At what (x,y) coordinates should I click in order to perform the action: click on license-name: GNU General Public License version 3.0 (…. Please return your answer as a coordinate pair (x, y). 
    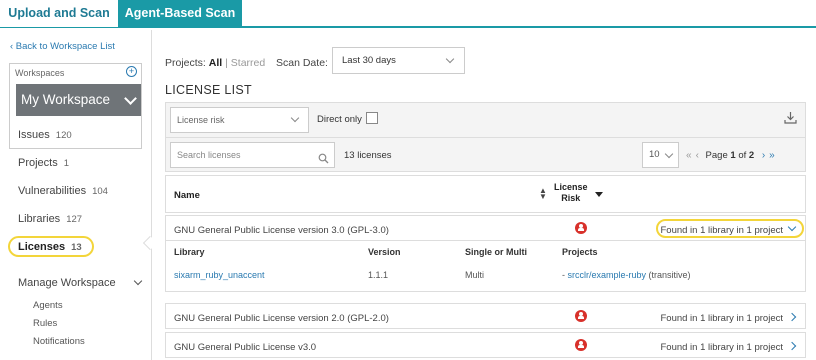
    Looking at the image, I should click on (281, 230).